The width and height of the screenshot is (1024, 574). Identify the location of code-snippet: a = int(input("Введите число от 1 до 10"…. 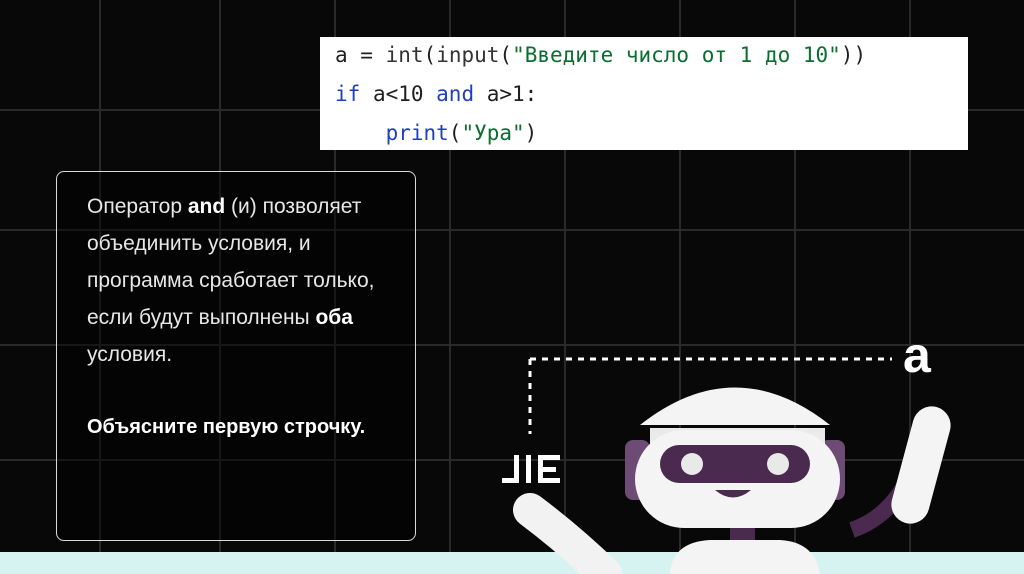
(644, 93).